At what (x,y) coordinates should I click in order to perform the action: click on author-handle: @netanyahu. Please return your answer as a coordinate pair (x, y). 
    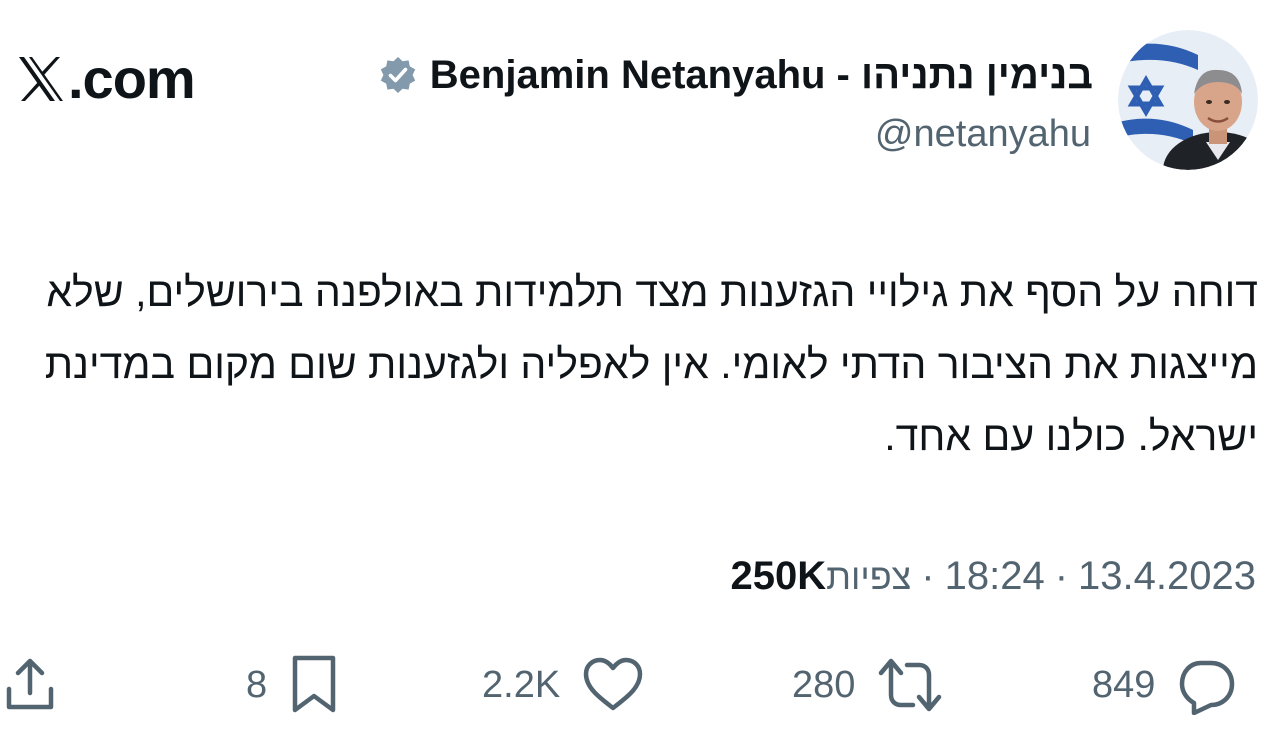
    Looking at the image, I should click on (983, 134).